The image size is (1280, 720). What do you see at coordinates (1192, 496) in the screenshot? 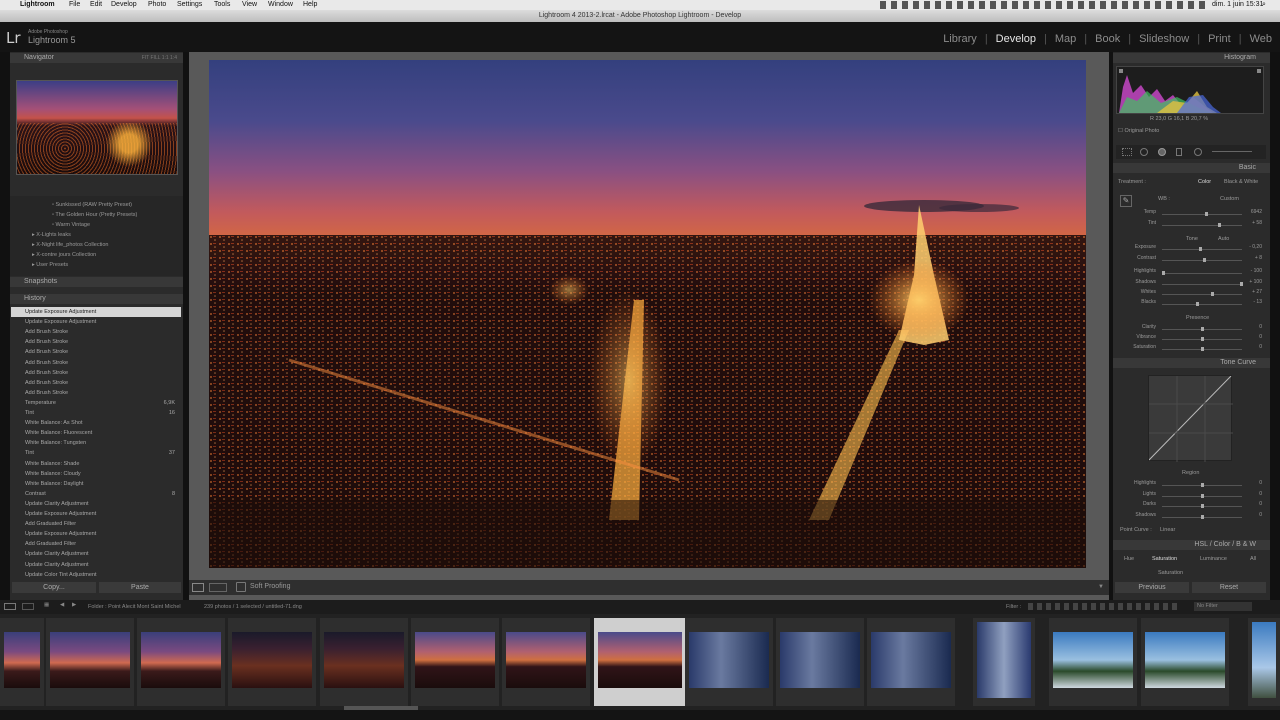
I see `slider-lights: Lights 0` at bounding box center [1192, 496].